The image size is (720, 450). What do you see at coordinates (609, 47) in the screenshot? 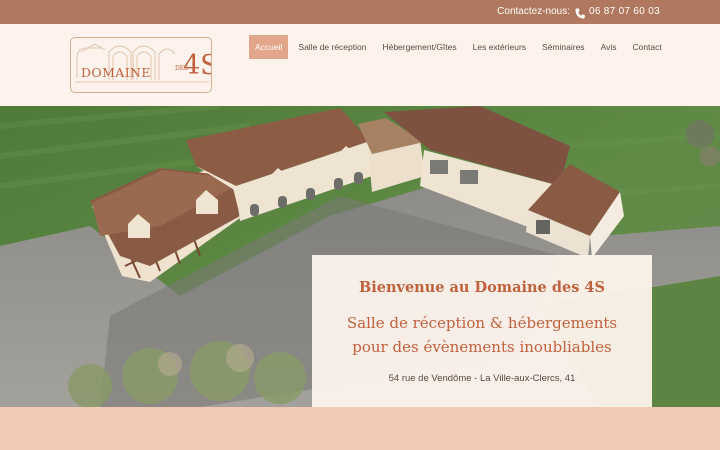
I see `nav-item-avis: Avis` at bounding box center [609, 47].